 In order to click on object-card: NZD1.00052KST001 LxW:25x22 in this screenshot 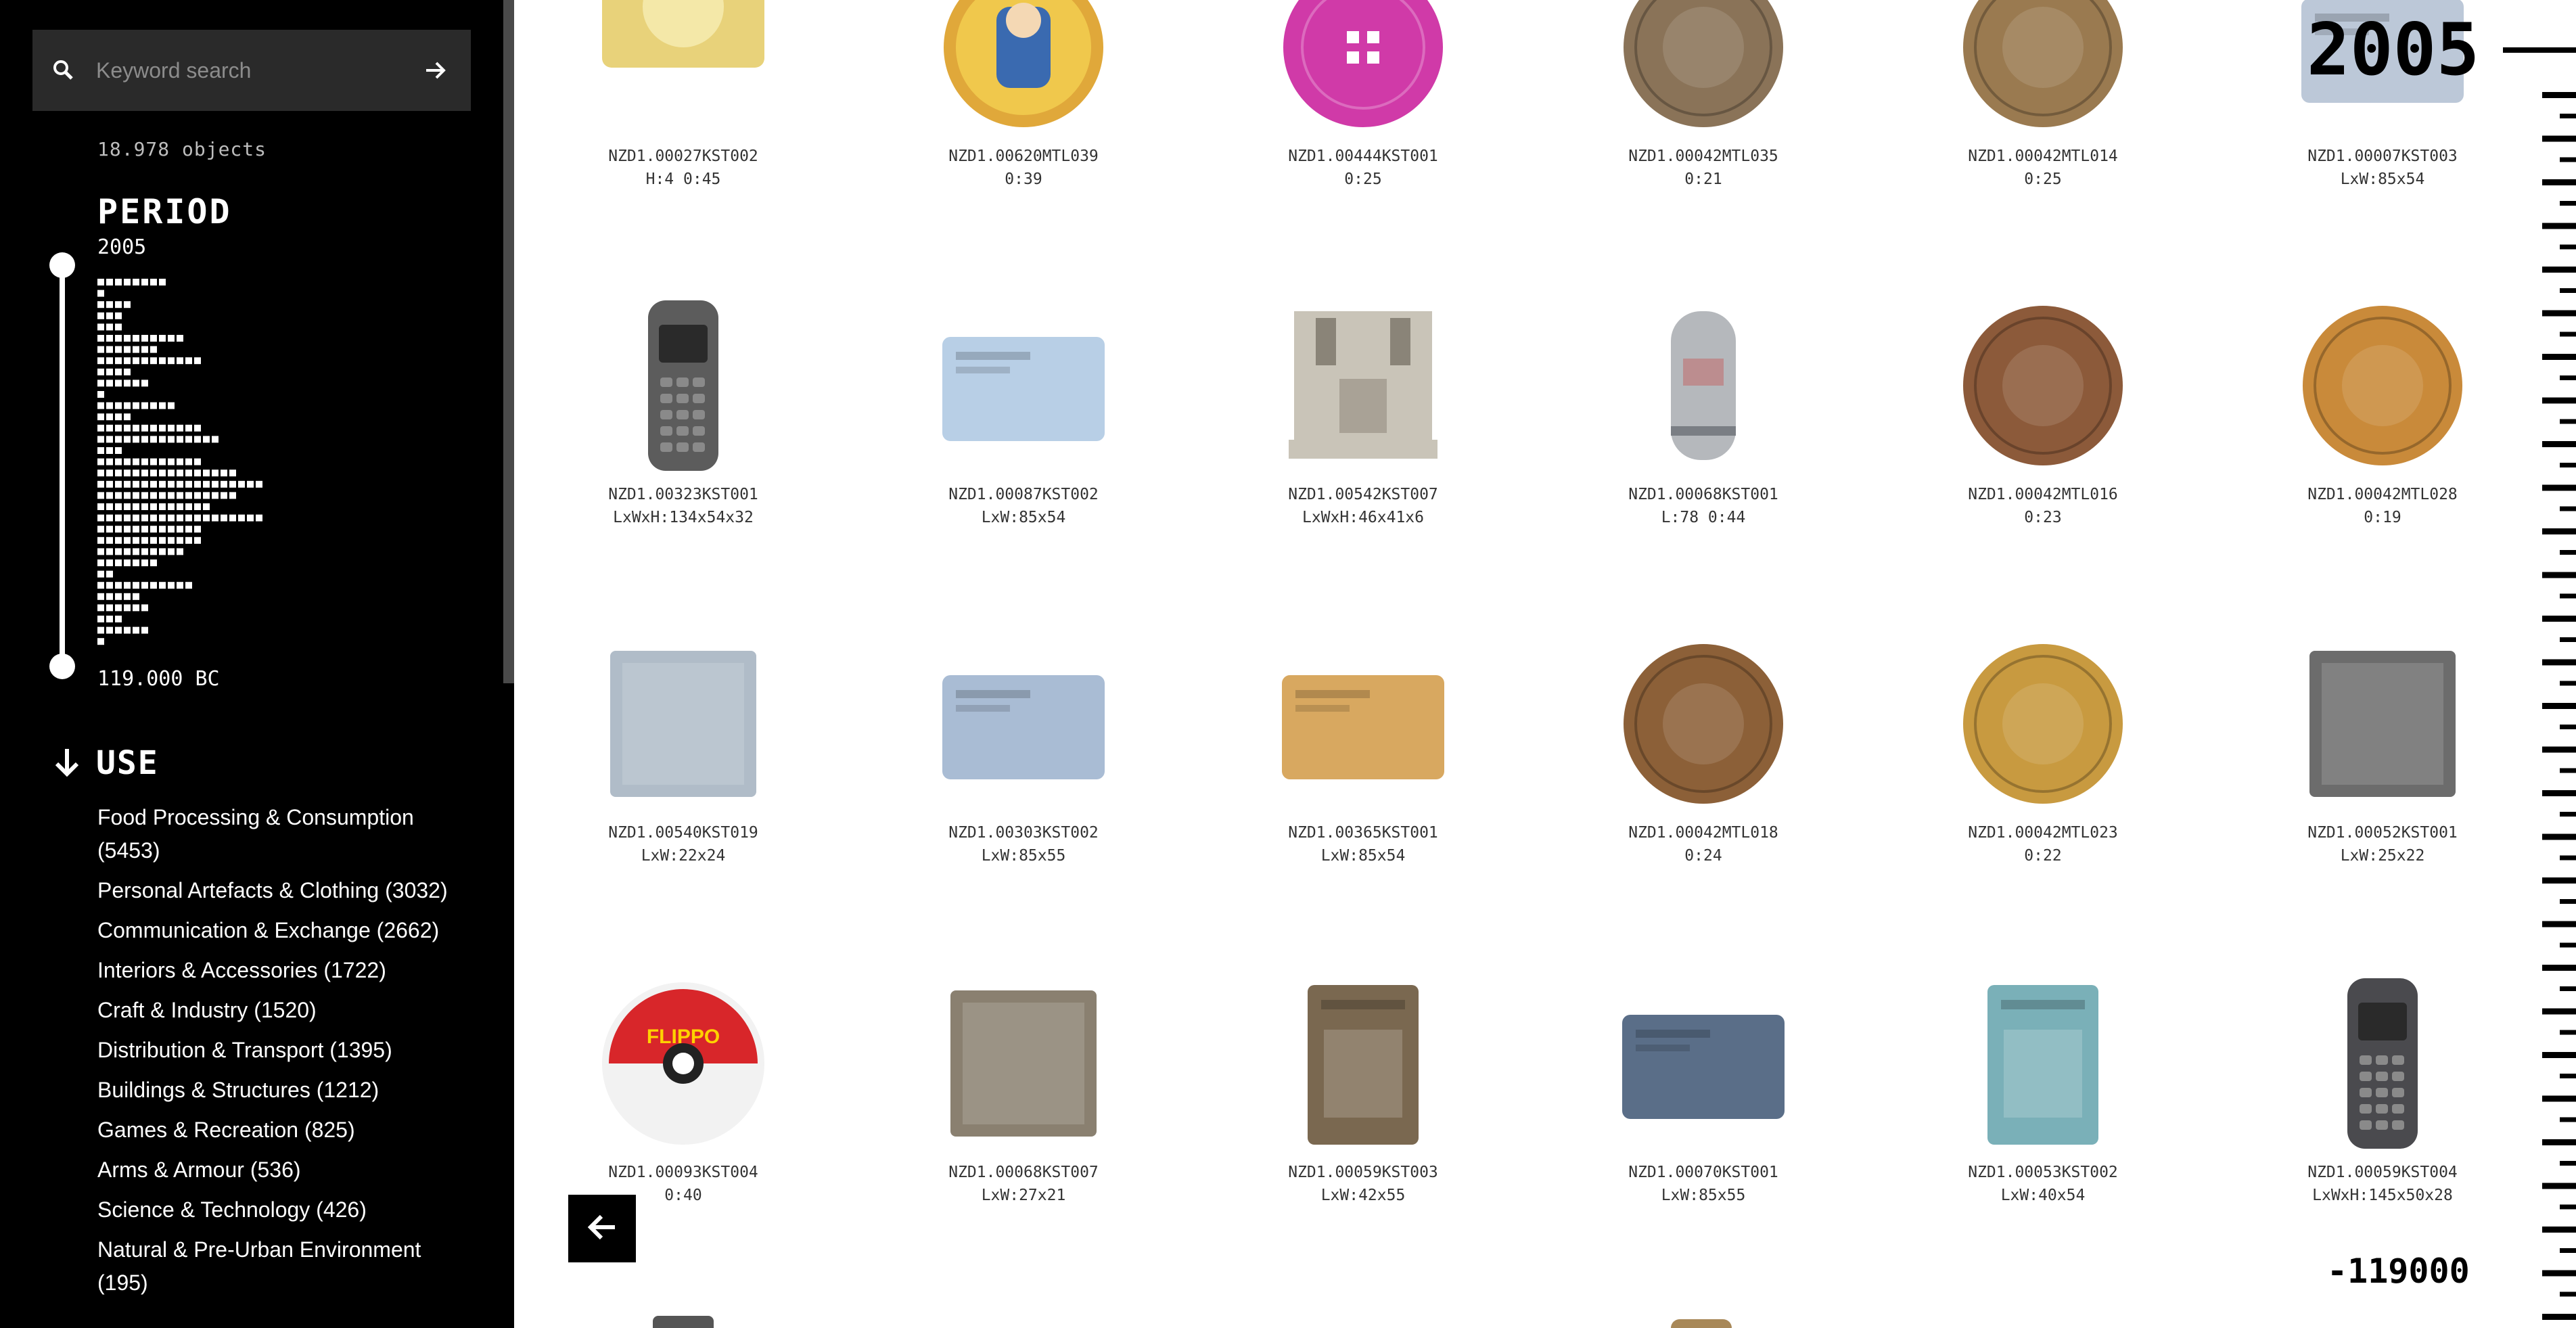, I will do `click(2382, 751)`.